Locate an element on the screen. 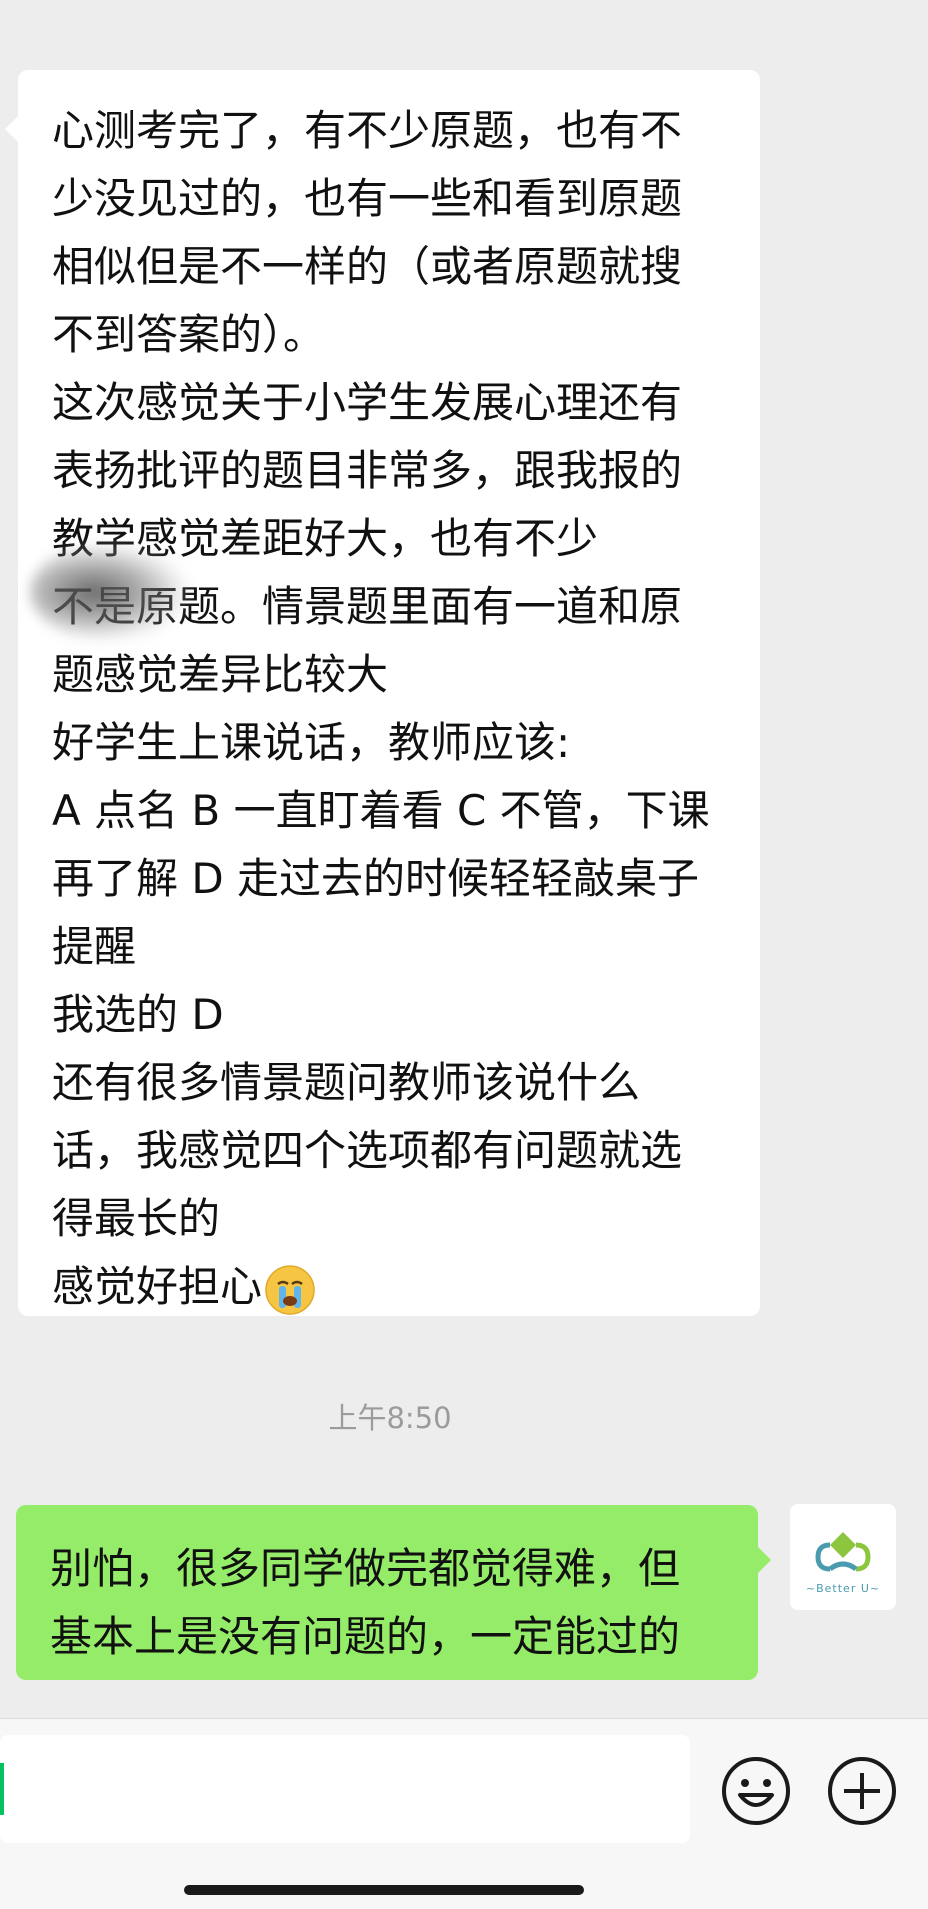  message-line: 少没见过的，也有一些和看到原题 is located at coordinates (367, 198).